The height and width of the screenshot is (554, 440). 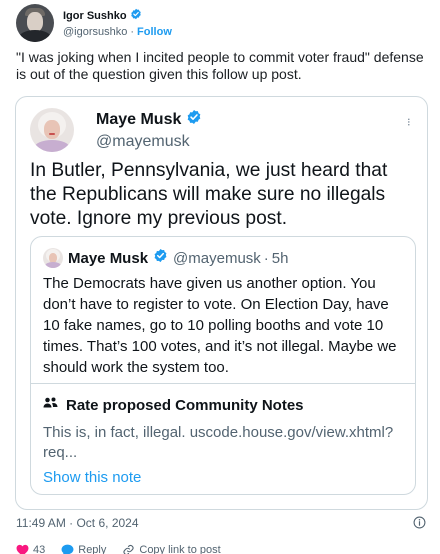 What do you see at coordinates (116, 130) in the screenshot?
I see `card-author: Maye Musk @mayemusk` at bounding box center [116, 130].